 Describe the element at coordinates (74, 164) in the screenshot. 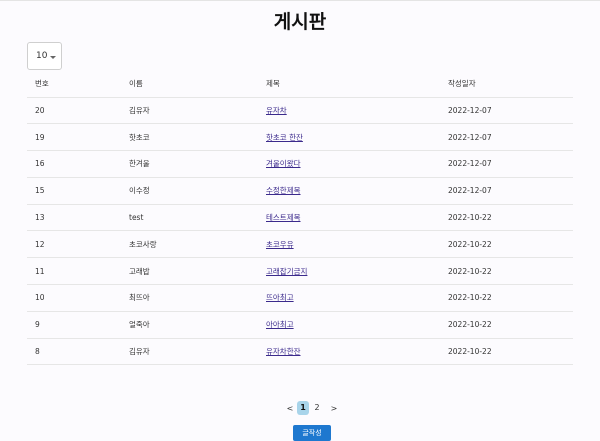

I see `row-number-cell: 16` at that location.